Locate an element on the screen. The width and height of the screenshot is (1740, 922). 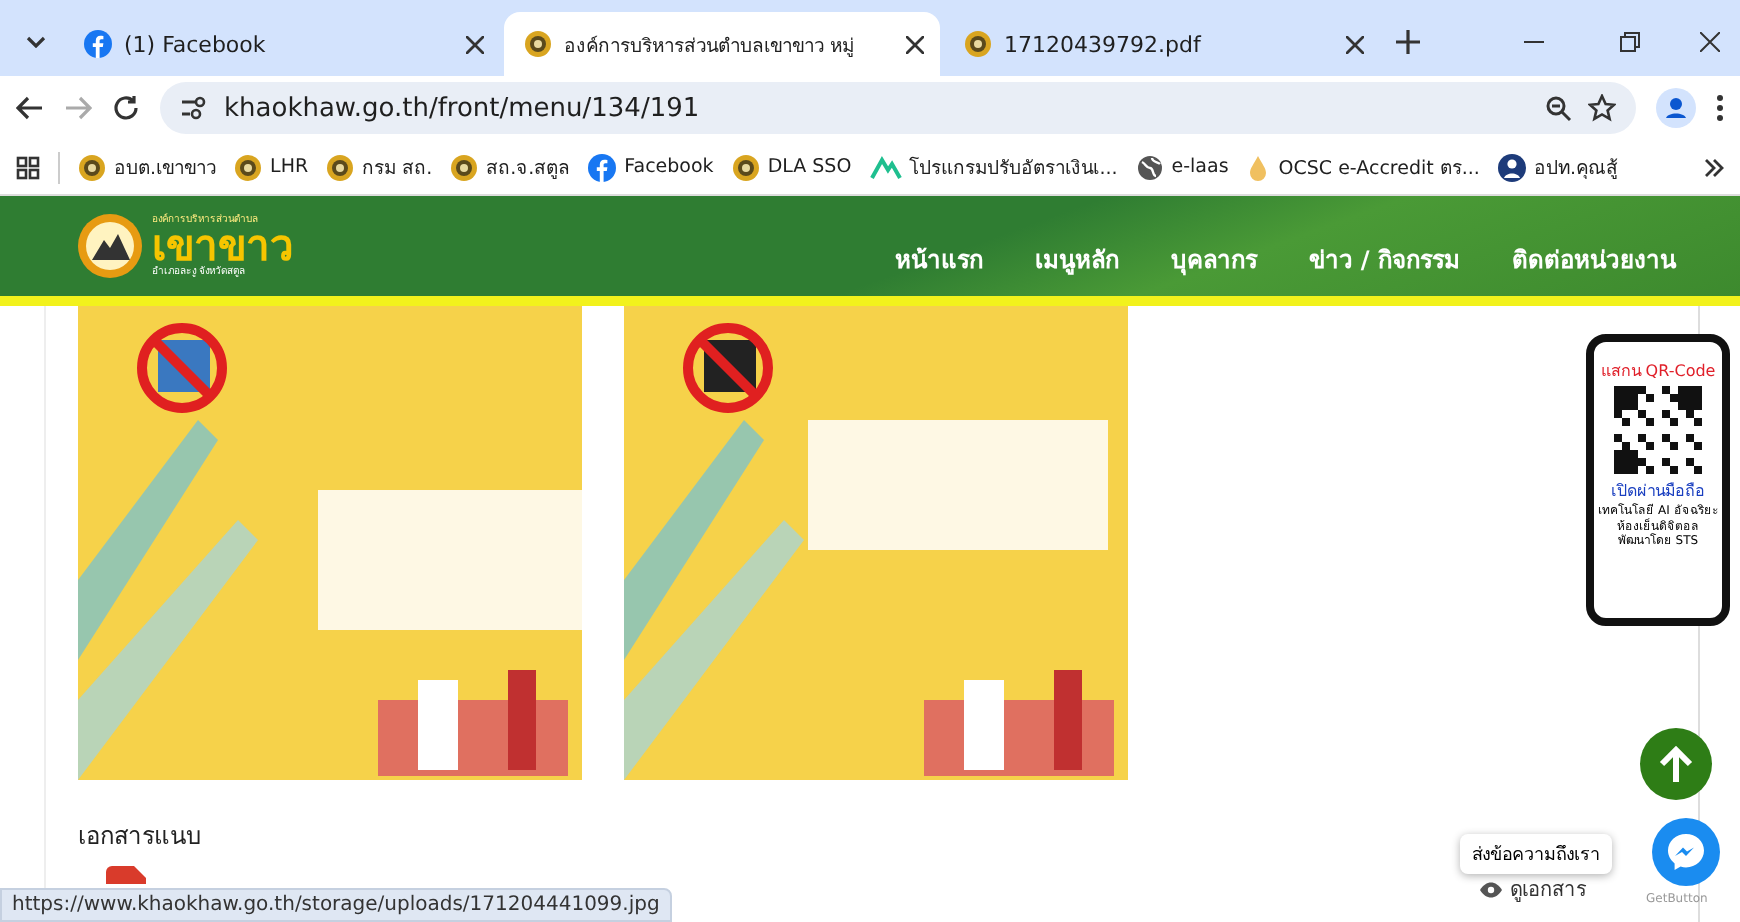
browser-tab: 17120439792.pdf is located at coordinates (1162, 44).